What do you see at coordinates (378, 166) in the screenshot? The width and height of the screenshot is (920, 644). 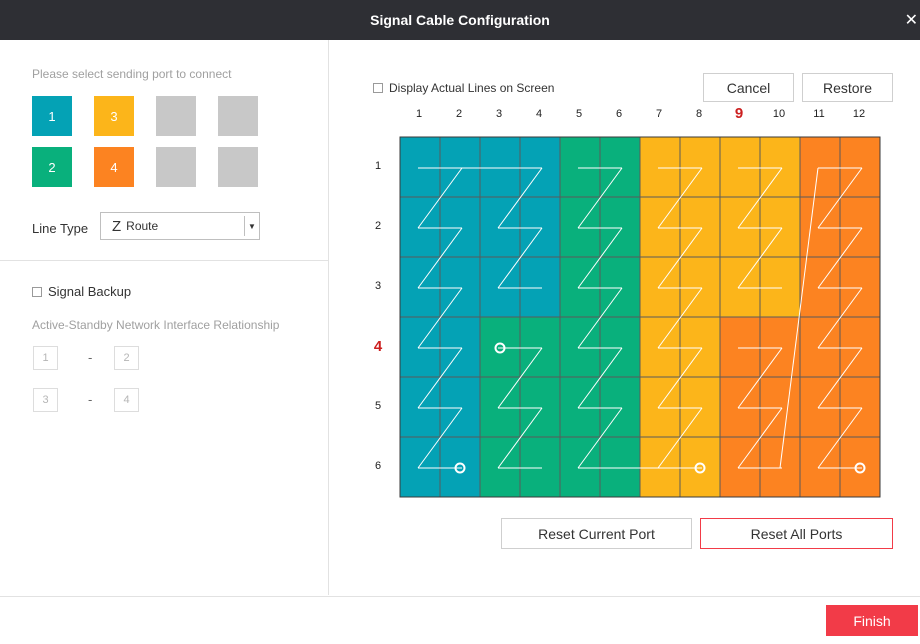 I see `row-number: 1` at bounding box center [378, 166].